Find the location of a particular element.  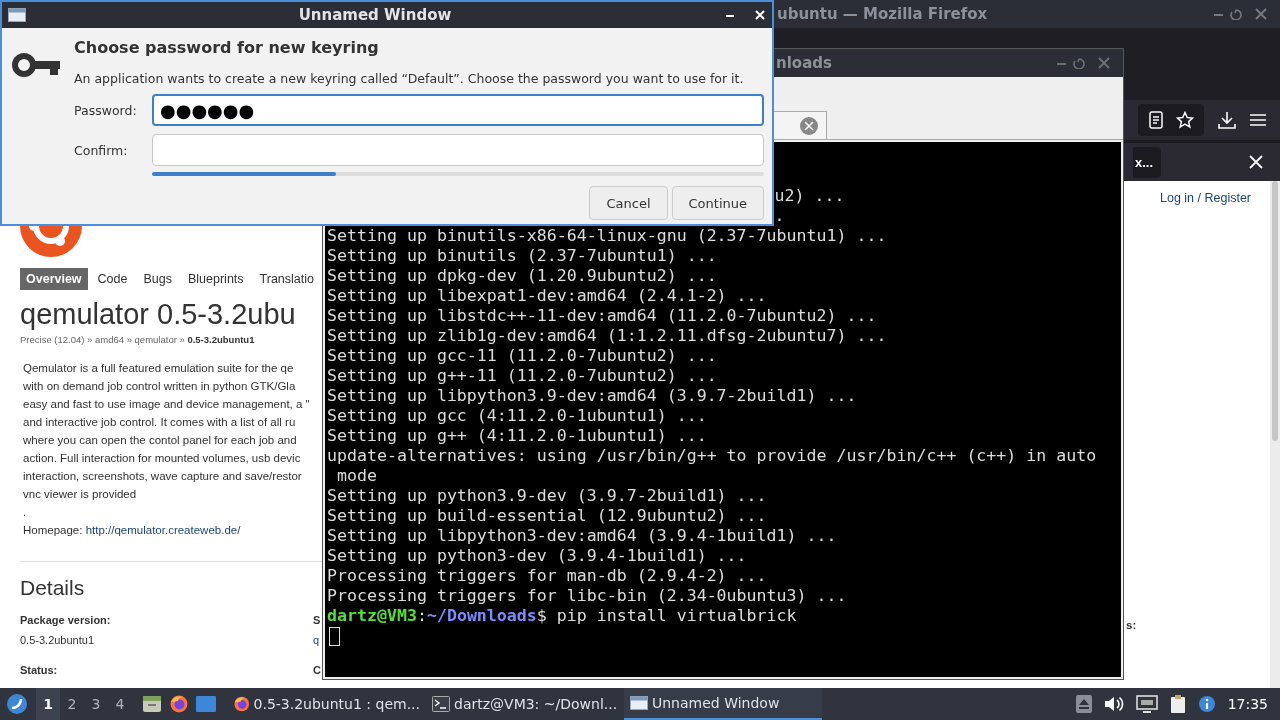

description-line: with on demand job control written in python GTK/Gla is located at coordinates (160, 386).